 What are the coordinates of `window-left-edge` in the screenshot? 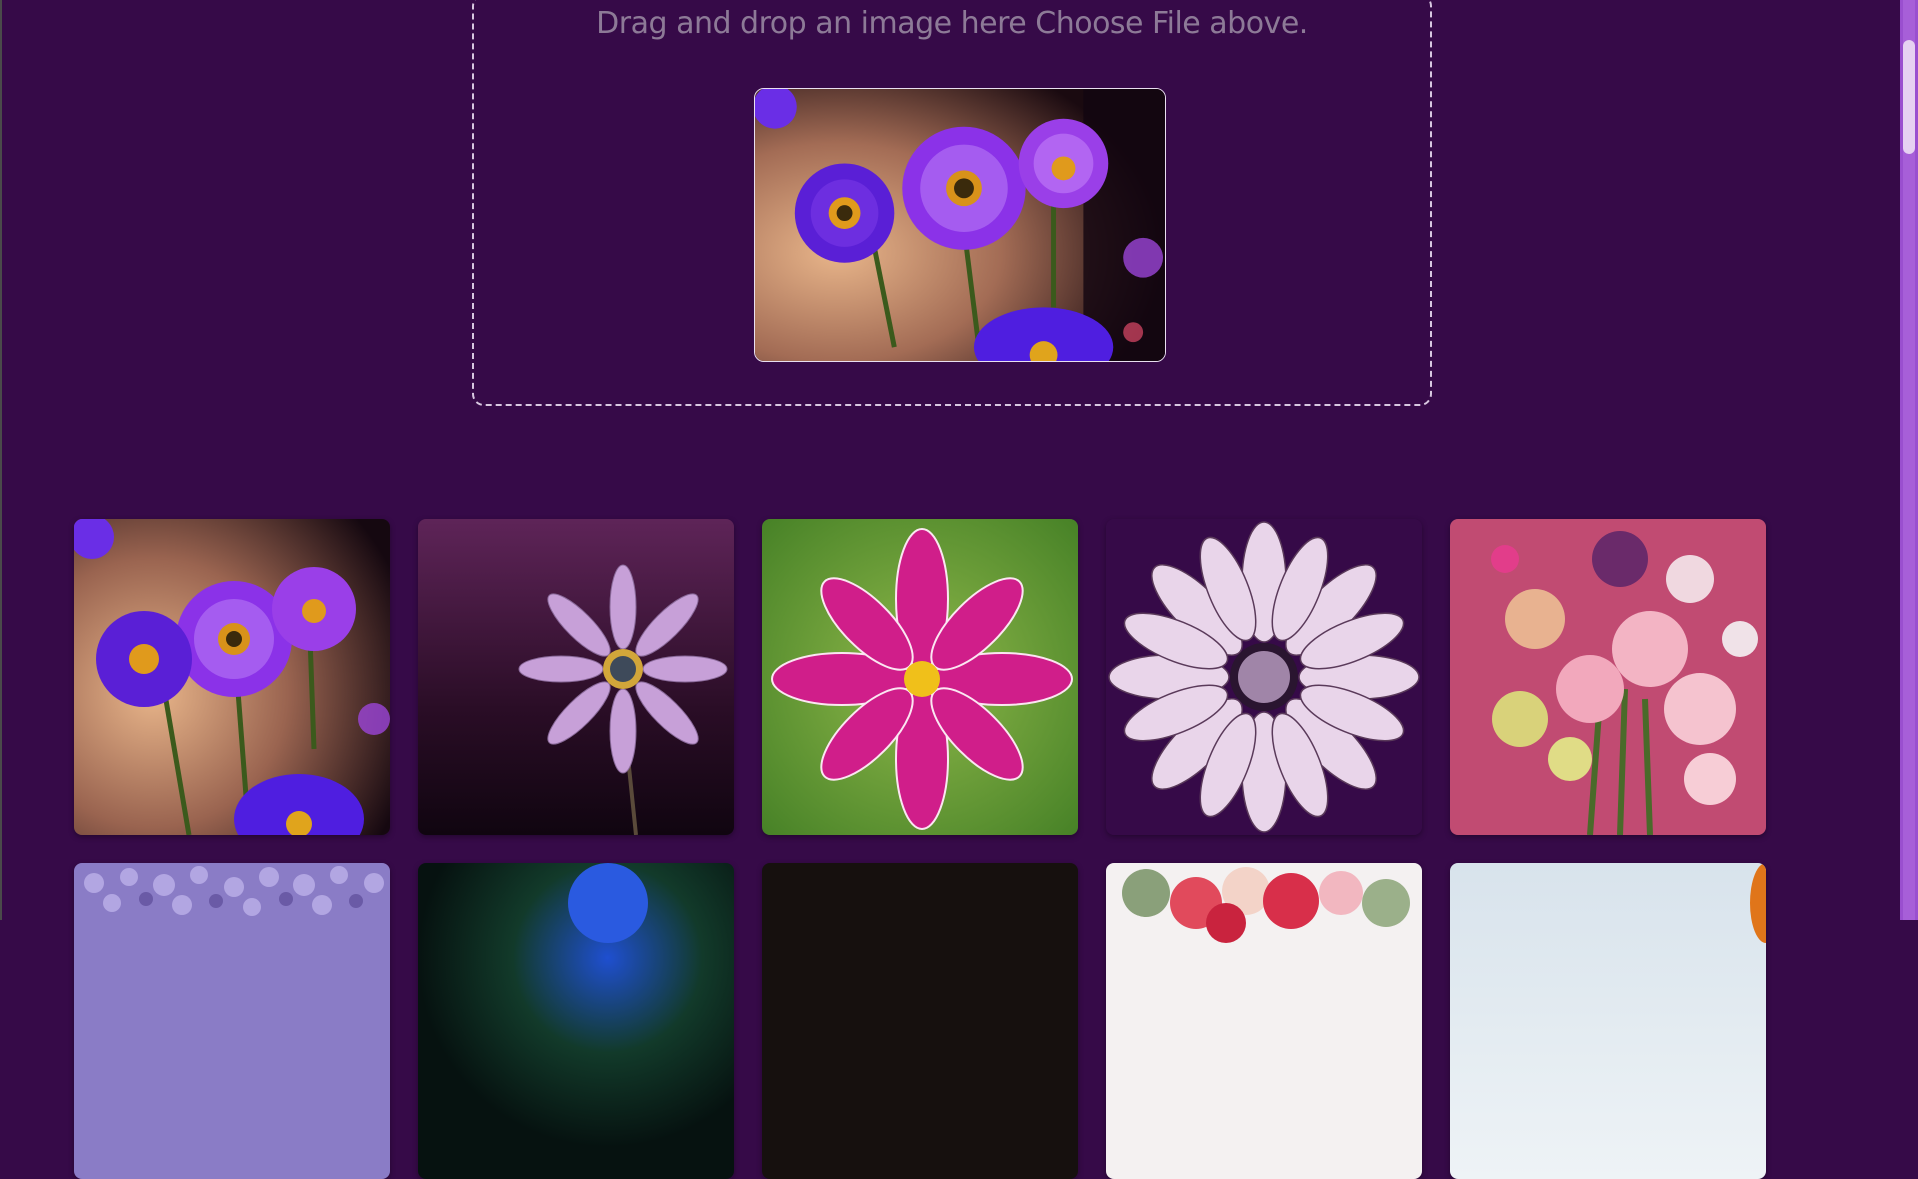 It's located at (1, 460).